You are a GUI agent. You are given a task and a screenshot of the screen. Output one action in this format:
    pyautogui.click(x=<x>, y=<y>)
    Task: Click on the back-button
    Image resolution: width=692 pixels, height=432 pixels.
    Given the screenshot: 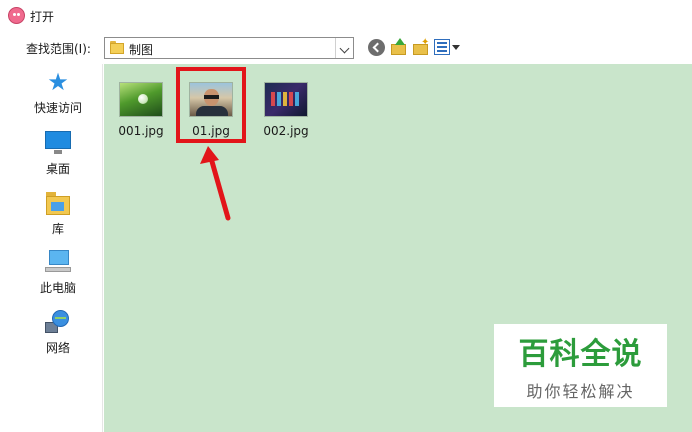 What is the action you would take?
    pyautogui.click(x=376, y=47)
    